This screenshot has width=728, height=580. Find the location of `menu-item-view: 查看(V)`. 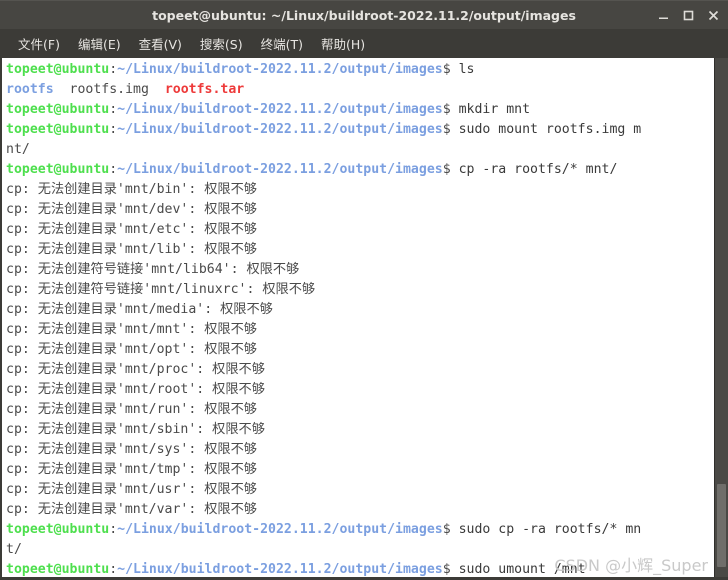

menu-item-view: 查看(V) is located at coordinates (160, 44).